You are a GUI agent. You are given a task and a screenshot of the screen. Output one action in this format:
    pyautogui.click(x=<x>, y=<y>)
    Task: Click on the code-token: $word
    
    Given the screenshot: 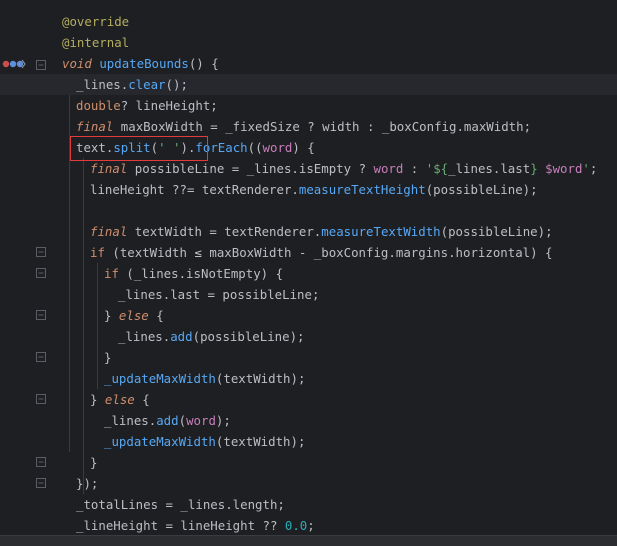 What is the action you would take?
    pyautogui.click(x=564, y=168)
    